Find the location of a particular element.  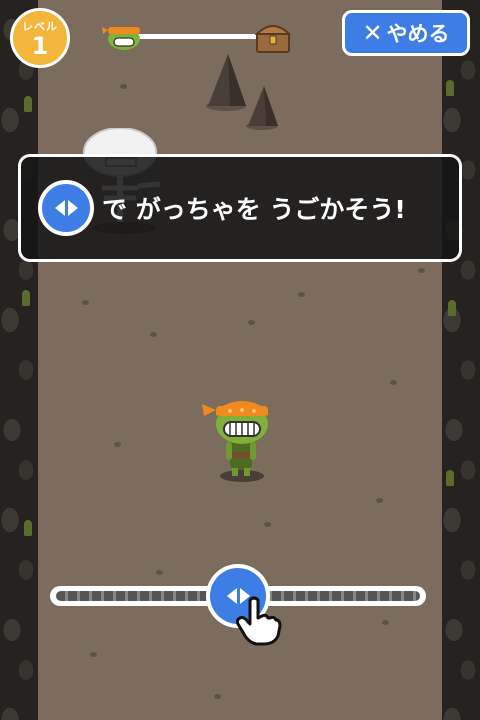

tutorial-text: で がっちゃを うごかそう! is located at coordinates (254, 209).